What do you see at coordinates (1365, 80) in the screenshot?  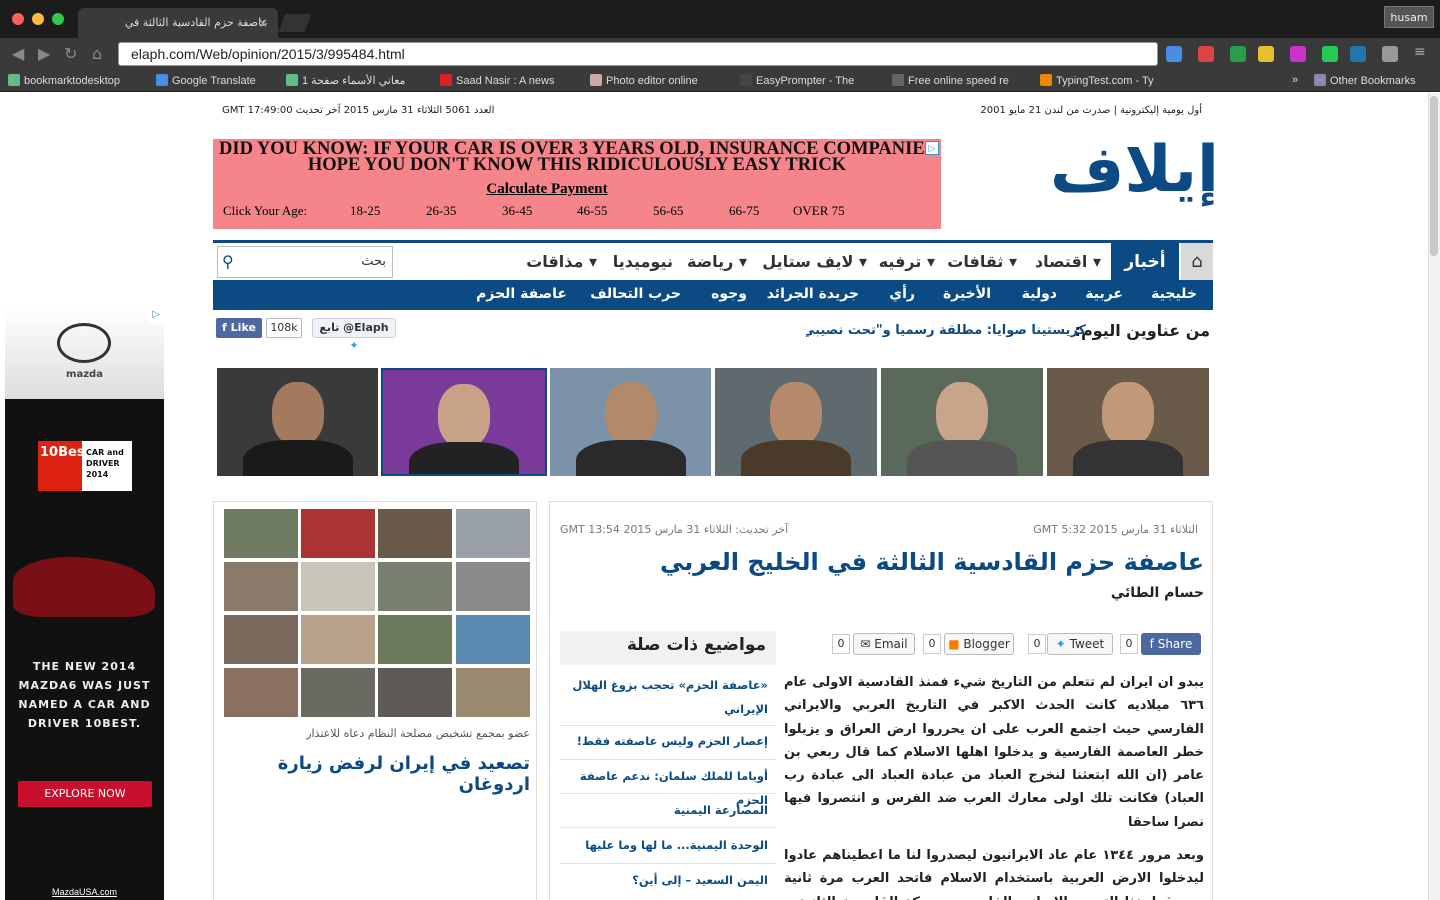 I see `other-bookmarks: Other Bookmarks` at bounding box center [1365, 80].